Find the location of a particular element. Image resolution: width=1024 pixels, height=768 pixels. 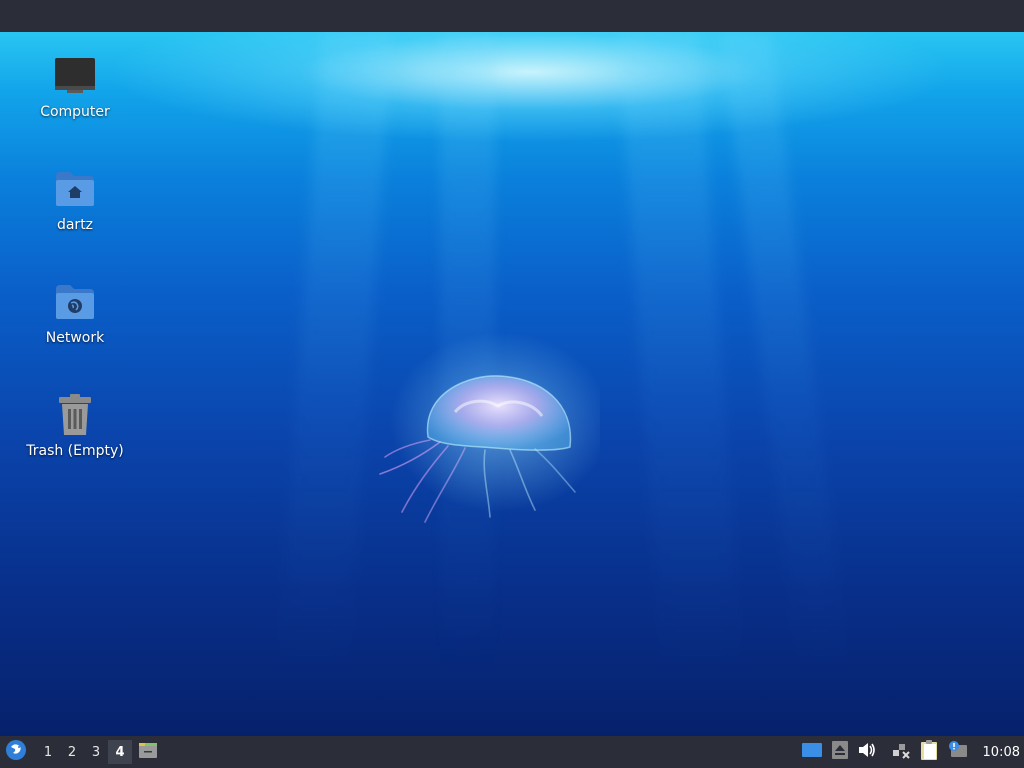

eject-icon is located at coordinates (840, 752).